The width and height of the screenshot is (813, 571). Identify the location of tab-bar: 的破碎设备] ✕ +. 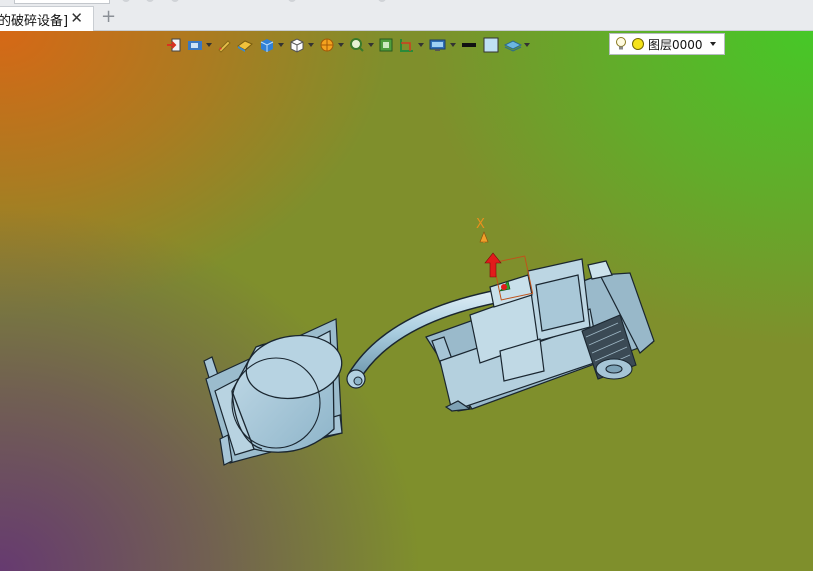
(406, 15).